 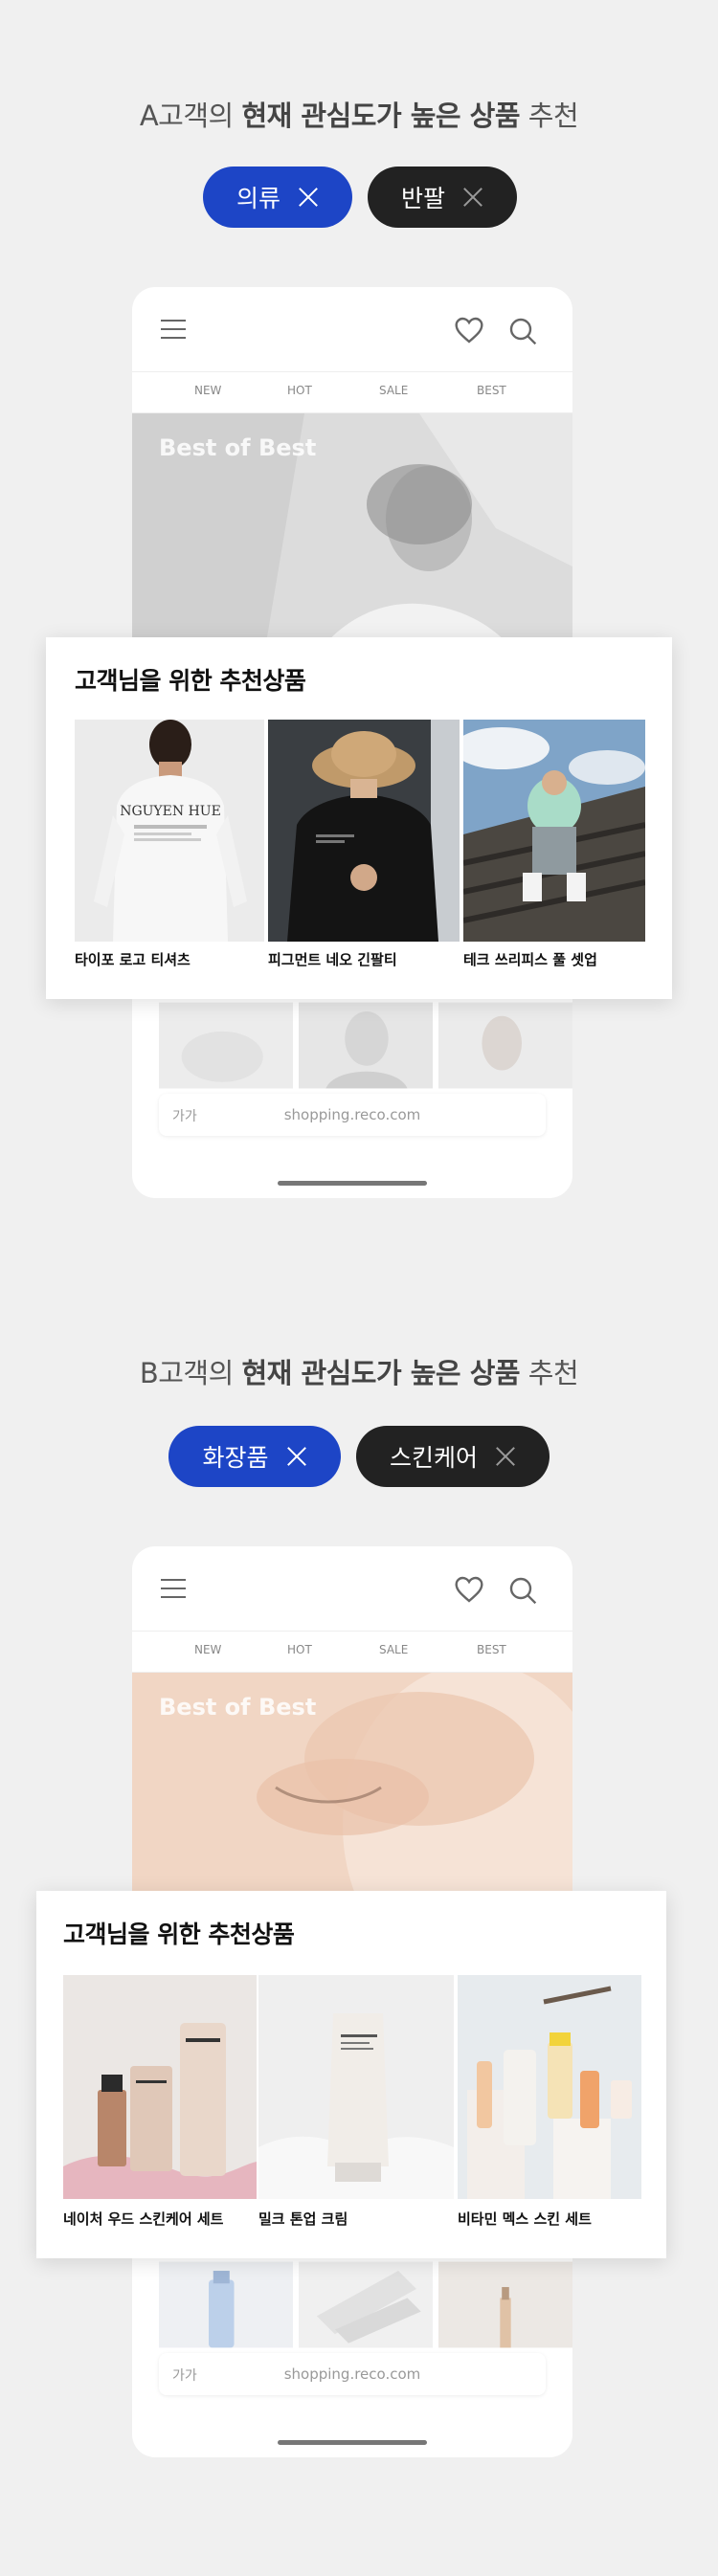 What do you see at coordinates (169, 831) in the screenshot?
I see `product-image: NGUYEN HUE` at bounding box center [169, 831].